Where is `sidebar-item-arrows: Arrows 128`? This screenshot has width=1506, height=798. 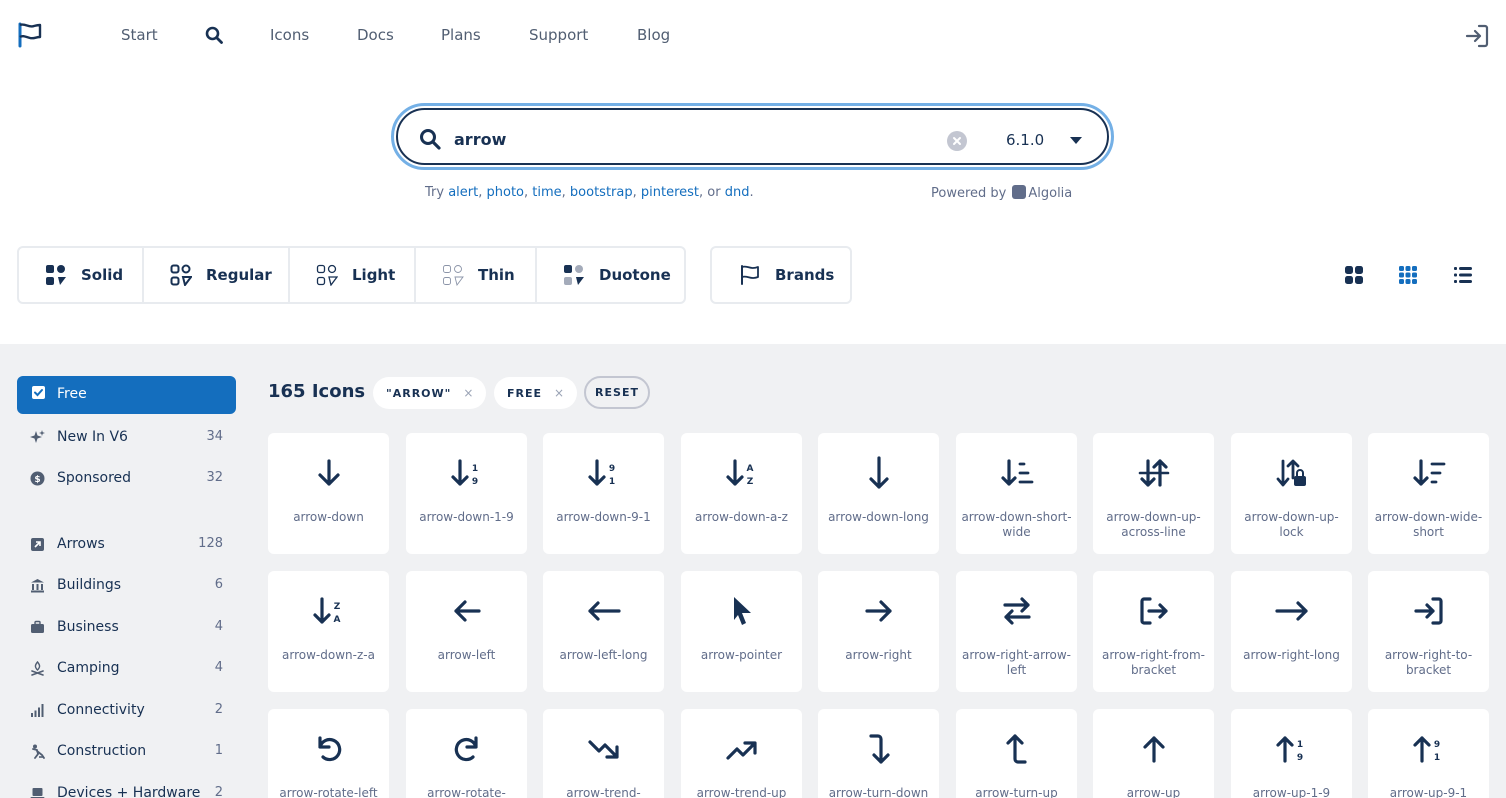
sidebar-item-arrows: Arrows 128 is located at coordinates (126, 546).